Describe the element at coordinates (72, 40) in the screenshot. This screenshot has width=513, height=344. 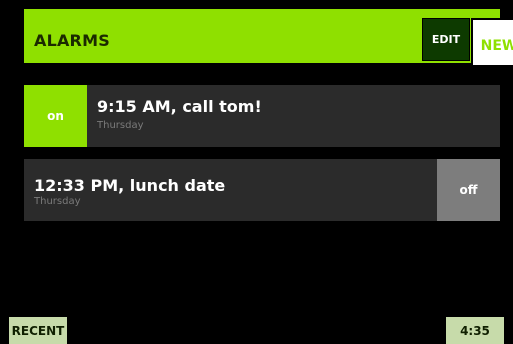
I see `page-title: ALARMS` at that location.